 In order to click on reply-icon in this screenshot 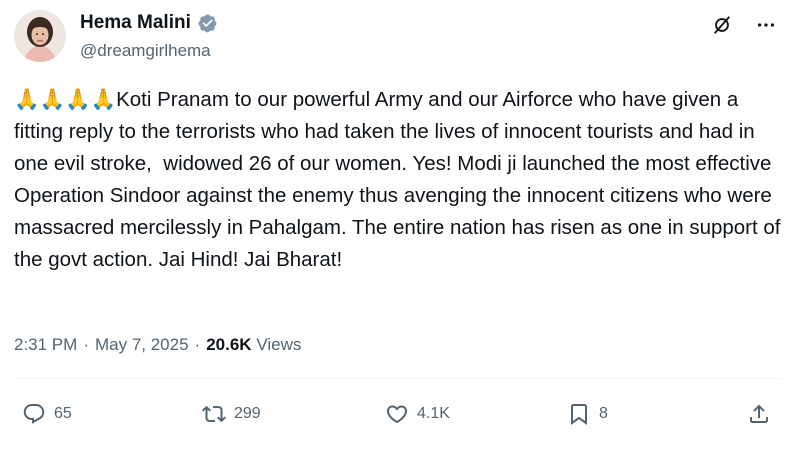, I will do `click(34, 414)`.